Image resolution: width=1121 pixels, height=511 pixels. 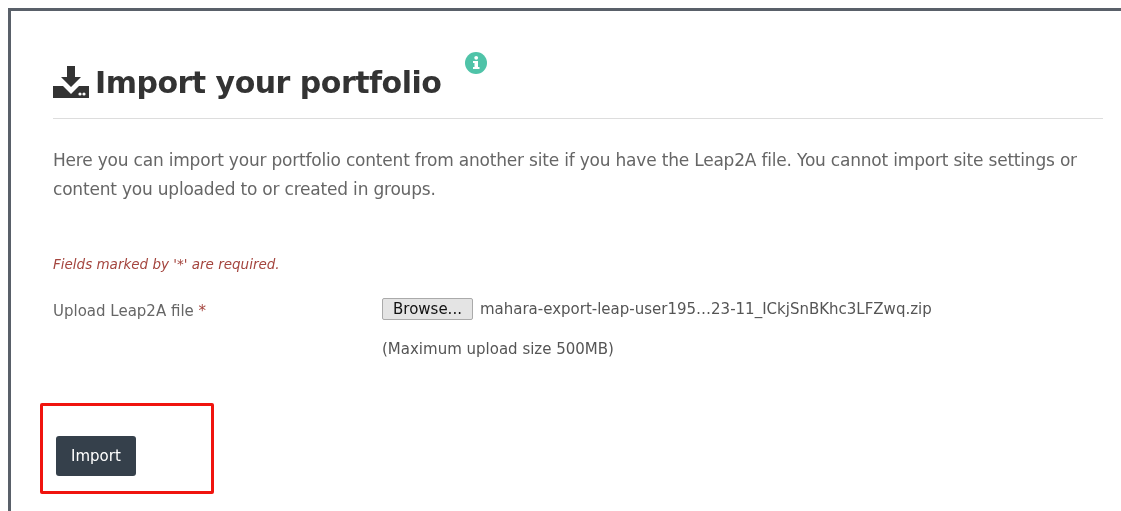 What do you see at coordinates (167, 264) in the screenshot?
I see `required-note: Fields marked by '*' are required.` at bounding box center [167, 264].